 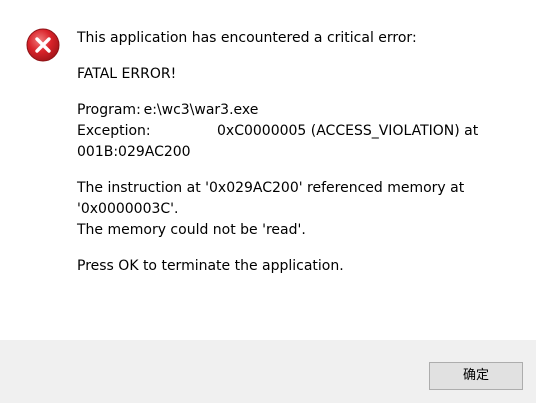 I want to click on ok-button: 确定, so click(x=476, y=376).